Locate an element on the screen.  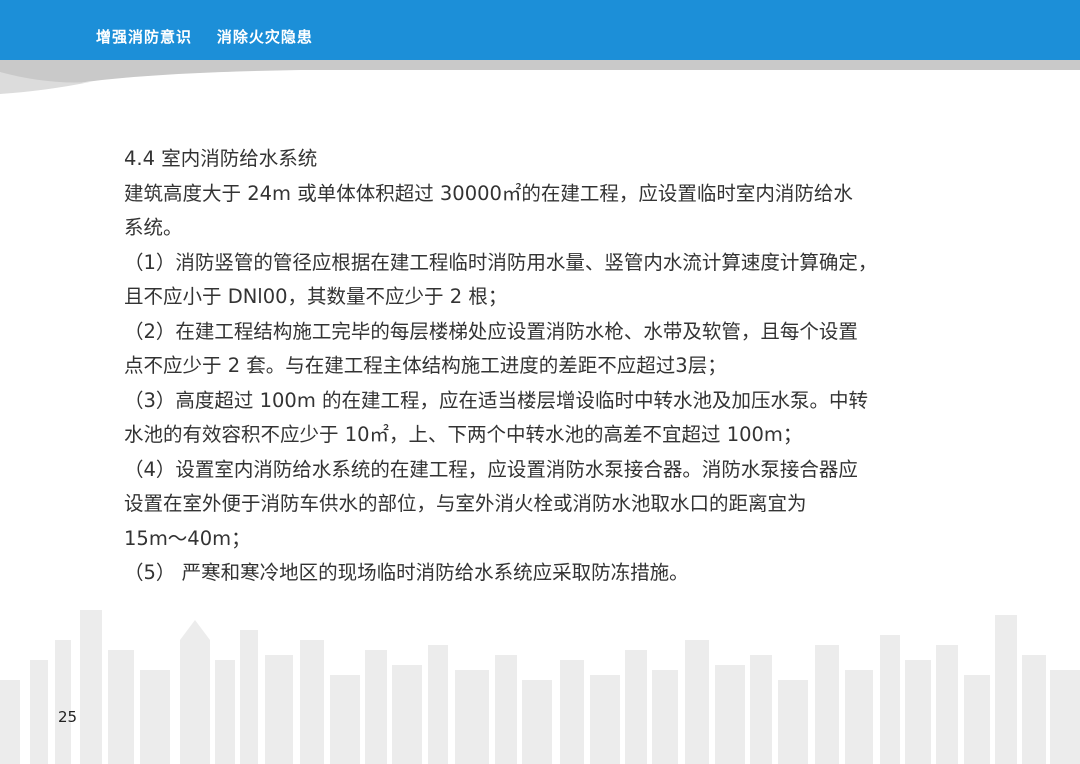
header-swoosh is located at coordinates (540, 77).